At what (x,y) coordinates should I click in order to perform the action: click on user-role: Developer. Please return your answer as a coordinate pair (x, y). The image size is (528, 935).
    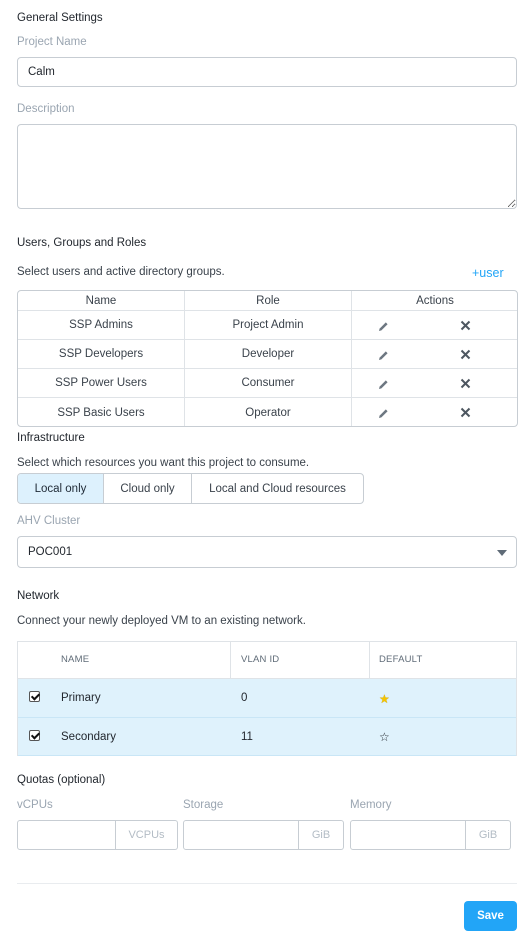
    Looking at the image, I should click on (268, 354).